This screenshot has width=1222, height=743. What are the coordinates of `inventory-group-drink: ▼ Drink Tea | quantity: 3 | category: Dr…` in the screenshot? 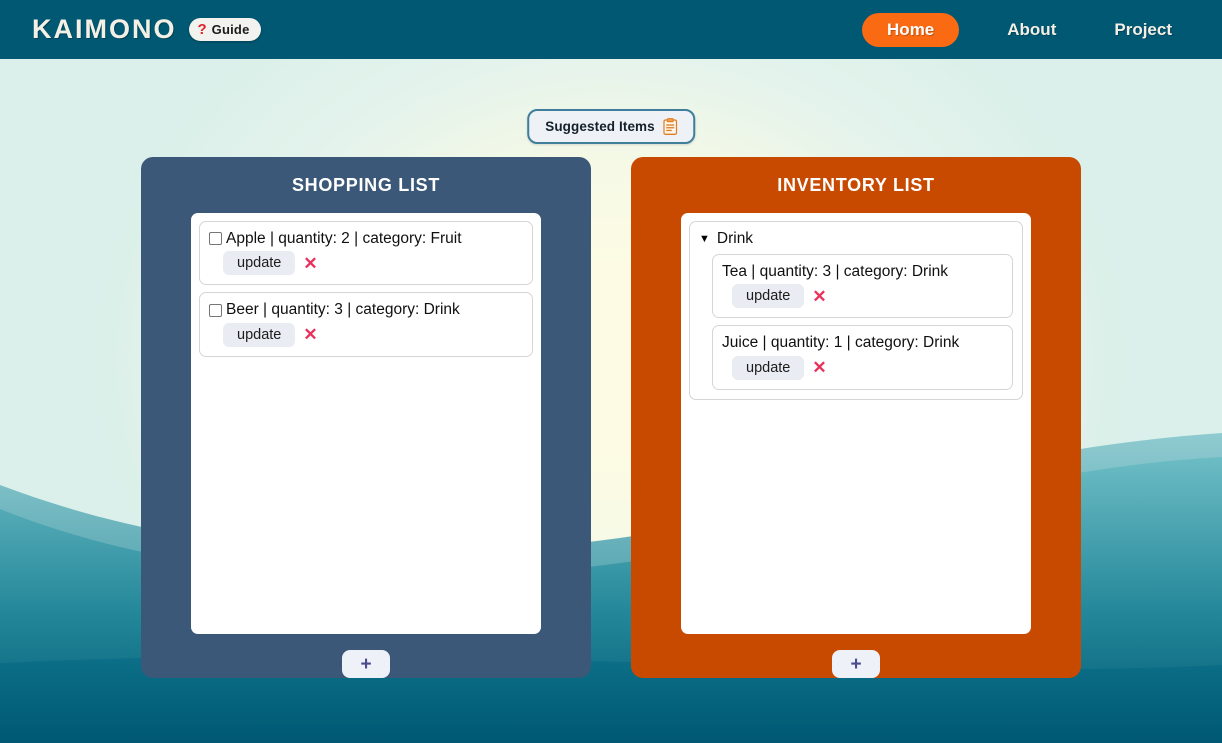 It's located at (856, 310).